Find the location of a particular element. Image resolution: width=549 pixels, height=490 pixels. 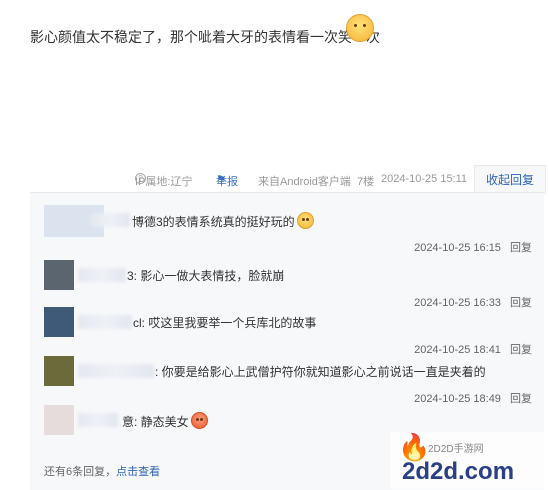

reply-text-content: 博德3的表情系统真的挺好玩的 is located at coordinates (213, 222).